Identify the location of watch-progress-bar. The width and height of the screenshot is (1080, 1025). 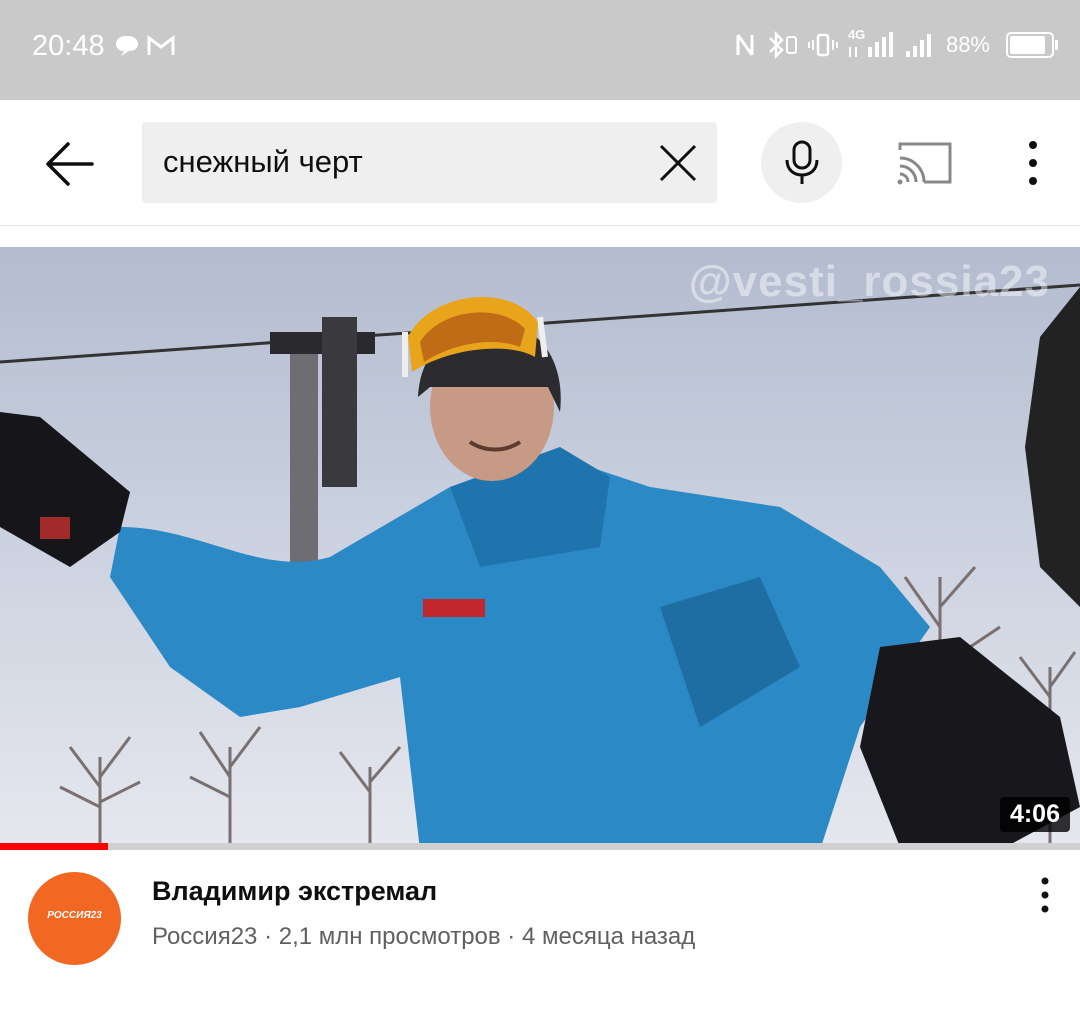
(540, 846).